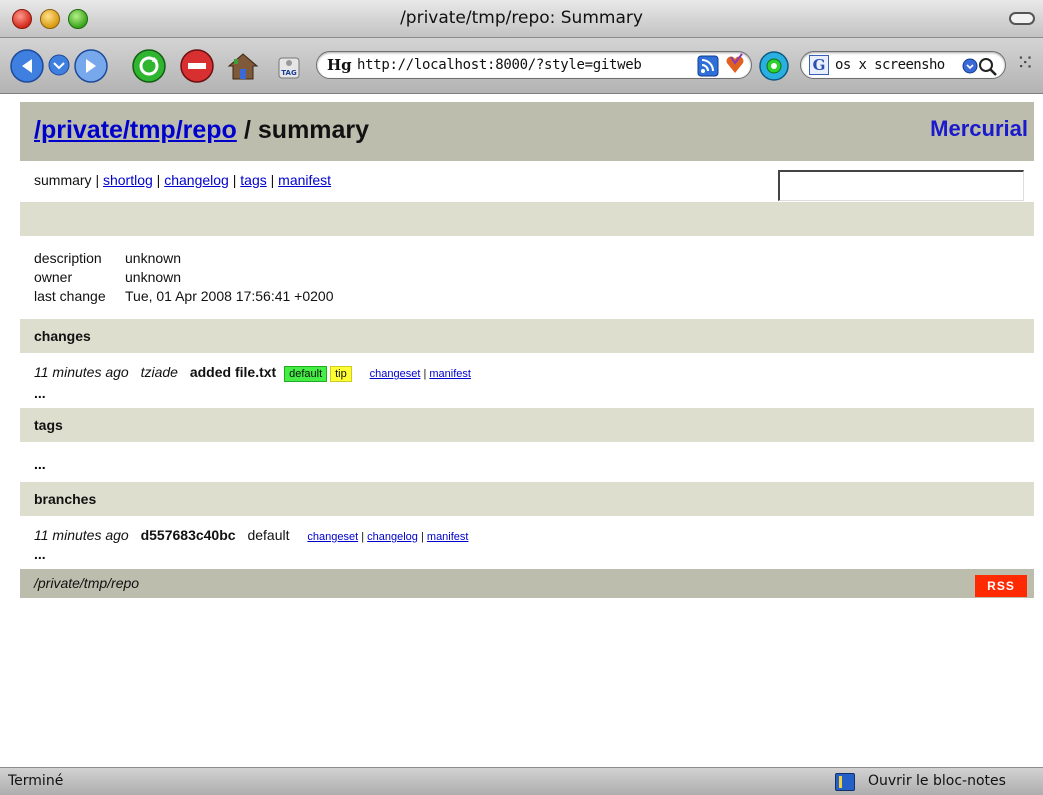 Image resolution: width=1043 pixels, height=795 pixels. I want to click on page-header: /private/tmp/repo / summary Mercurial, so click(527, 131).